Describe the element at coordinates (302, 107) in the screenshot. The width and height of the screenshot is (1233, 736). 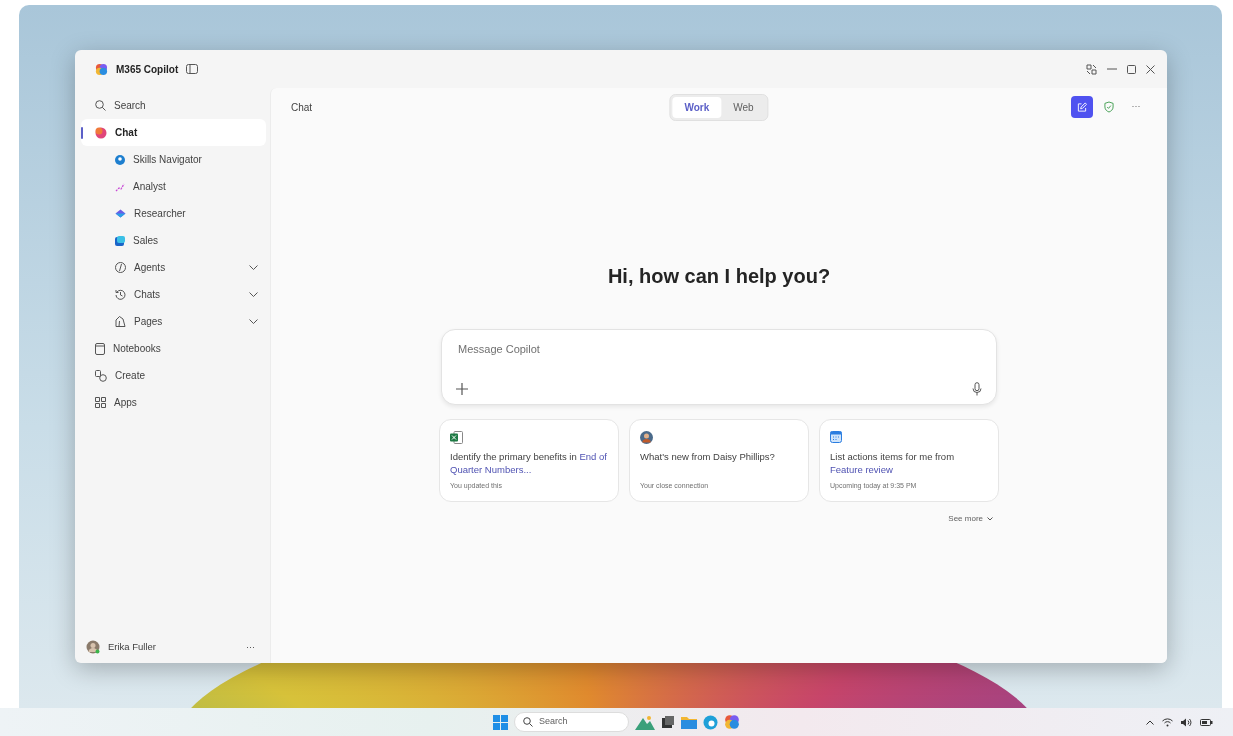
I see `page-title: Chat` at that location.